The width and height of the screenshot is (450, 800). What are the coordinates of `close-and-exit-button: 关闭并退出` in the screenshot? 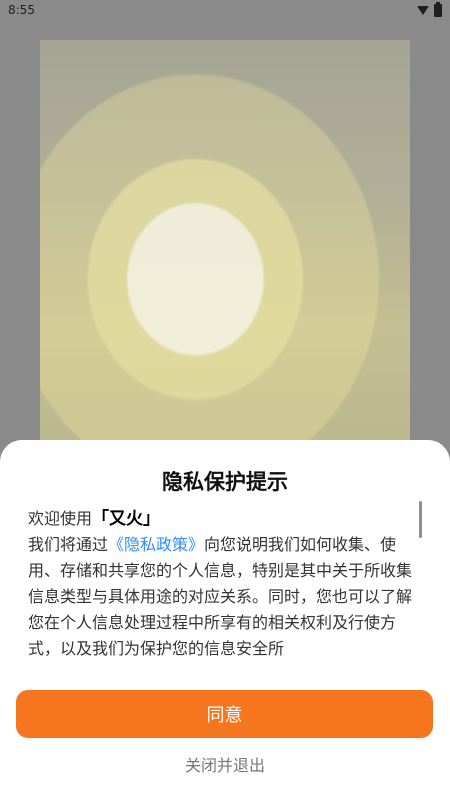 It's located at (225, 764).